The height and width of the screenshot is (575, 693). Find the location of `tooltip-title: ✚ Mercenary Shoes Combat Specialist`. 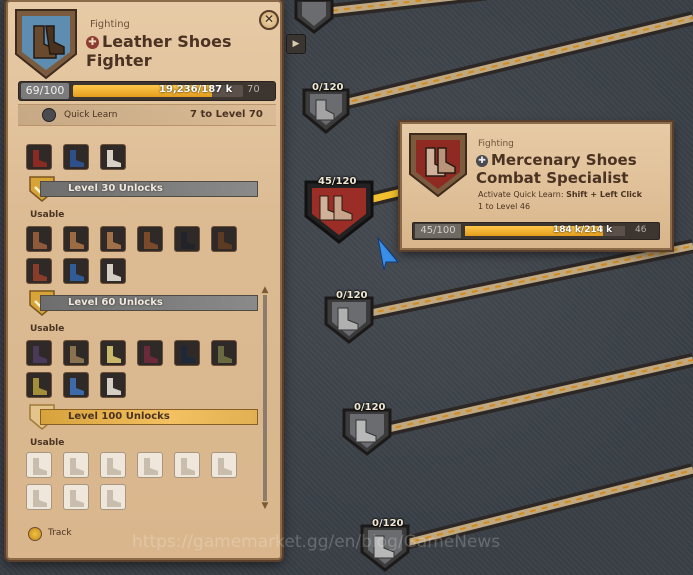

tooltip-title: ✚ Mercenary Shoes Combat Specialist is located at coordinates (571, 169).